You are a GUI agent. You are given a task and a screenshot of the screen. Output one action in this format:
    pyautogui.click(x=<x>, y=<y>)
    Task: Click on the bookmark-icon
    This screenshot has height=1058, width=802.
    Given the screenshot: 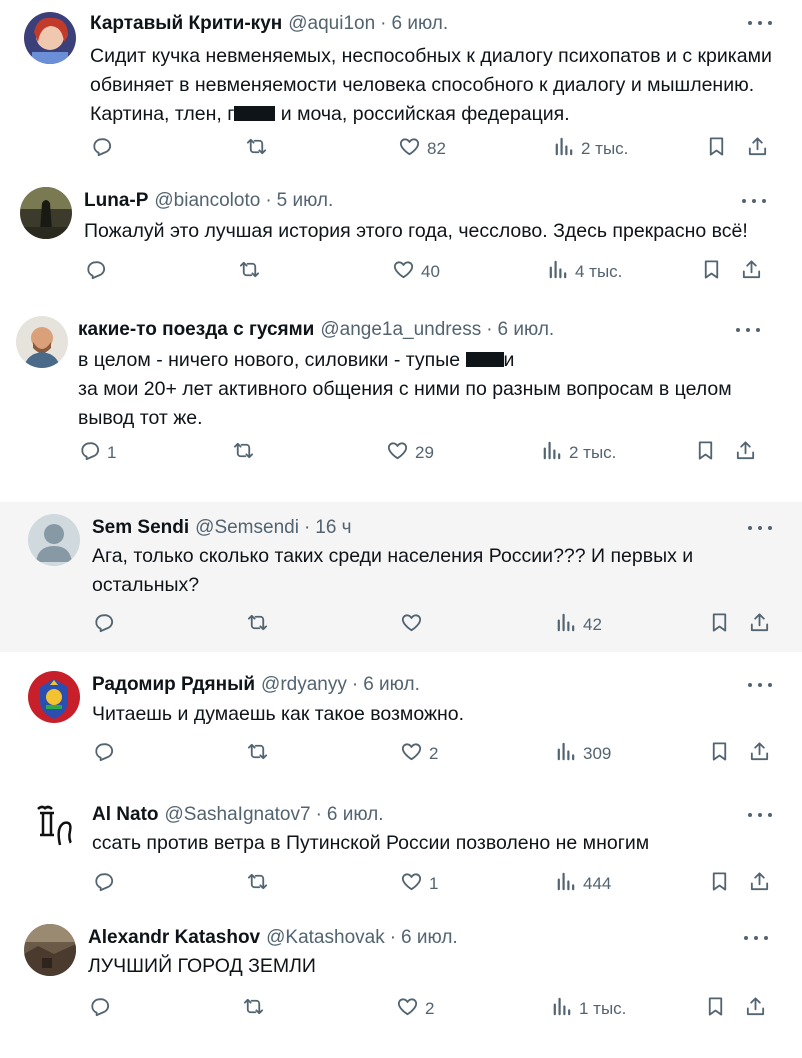 What is the action you would take?
    pyautogui.click(x=711, y=272)
    